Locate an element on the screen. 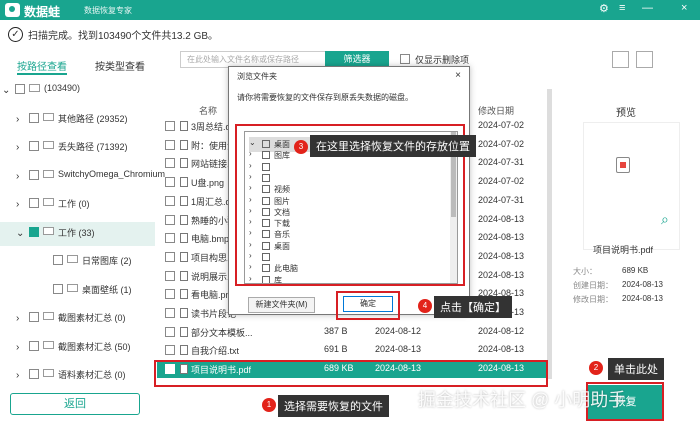 The height and width of the screenshot is (423, 700). annotation-select-file: 选择需要恢复的文件 is located at coordinates (333, 406).